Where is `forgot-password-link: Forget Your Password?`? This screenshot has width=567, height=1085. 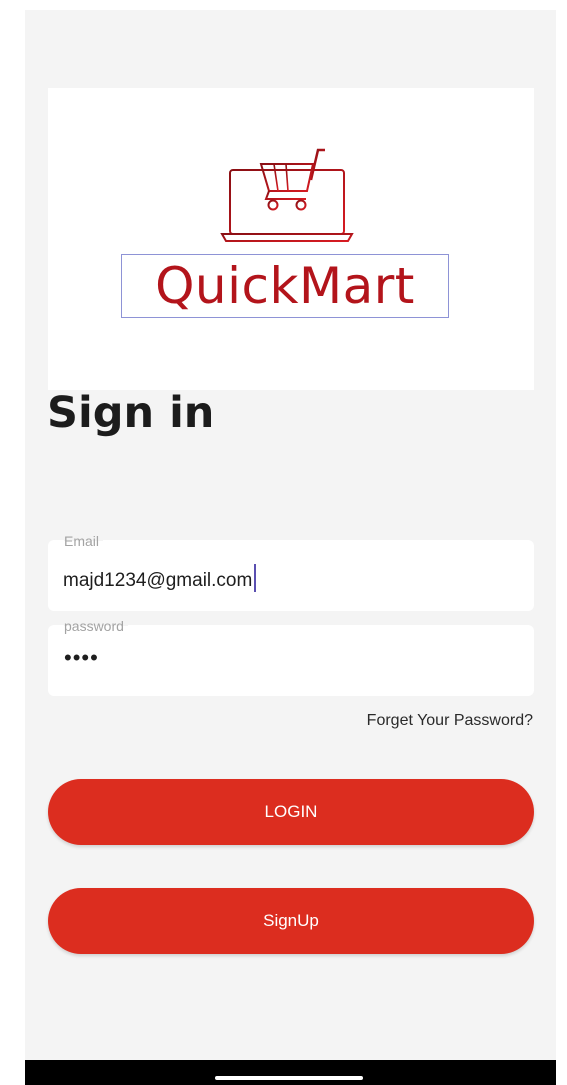
forgot-password-link: Forget Your Password? is located at coordinates (450, 721).